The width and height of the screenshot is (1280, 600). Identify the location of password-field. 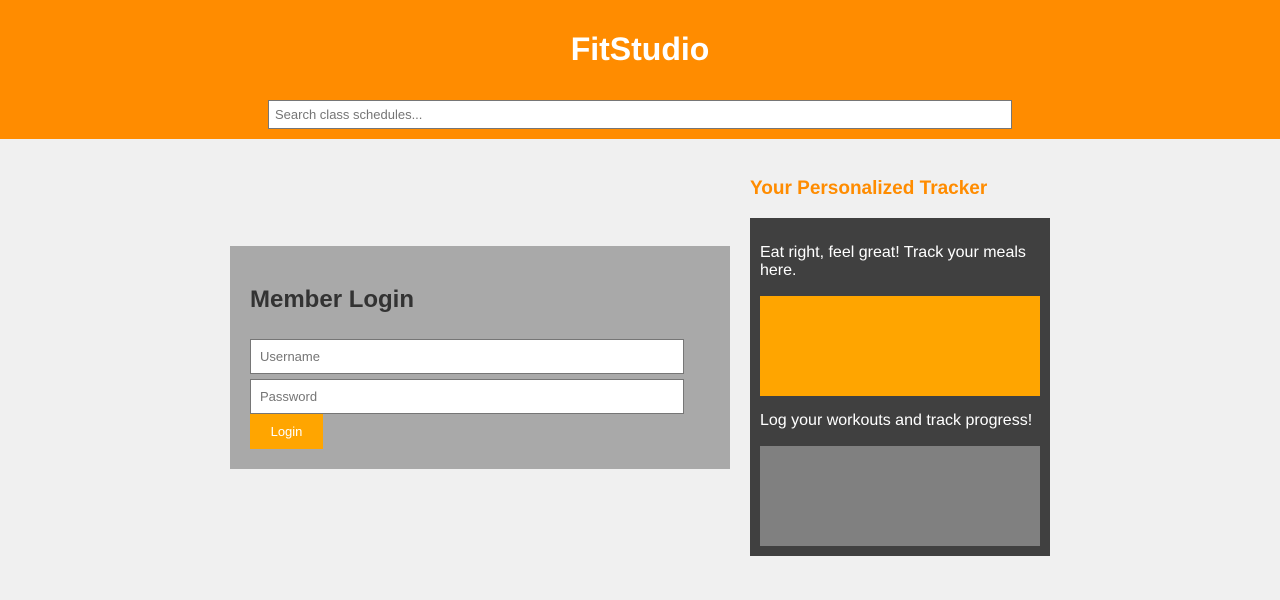
(467, 396).